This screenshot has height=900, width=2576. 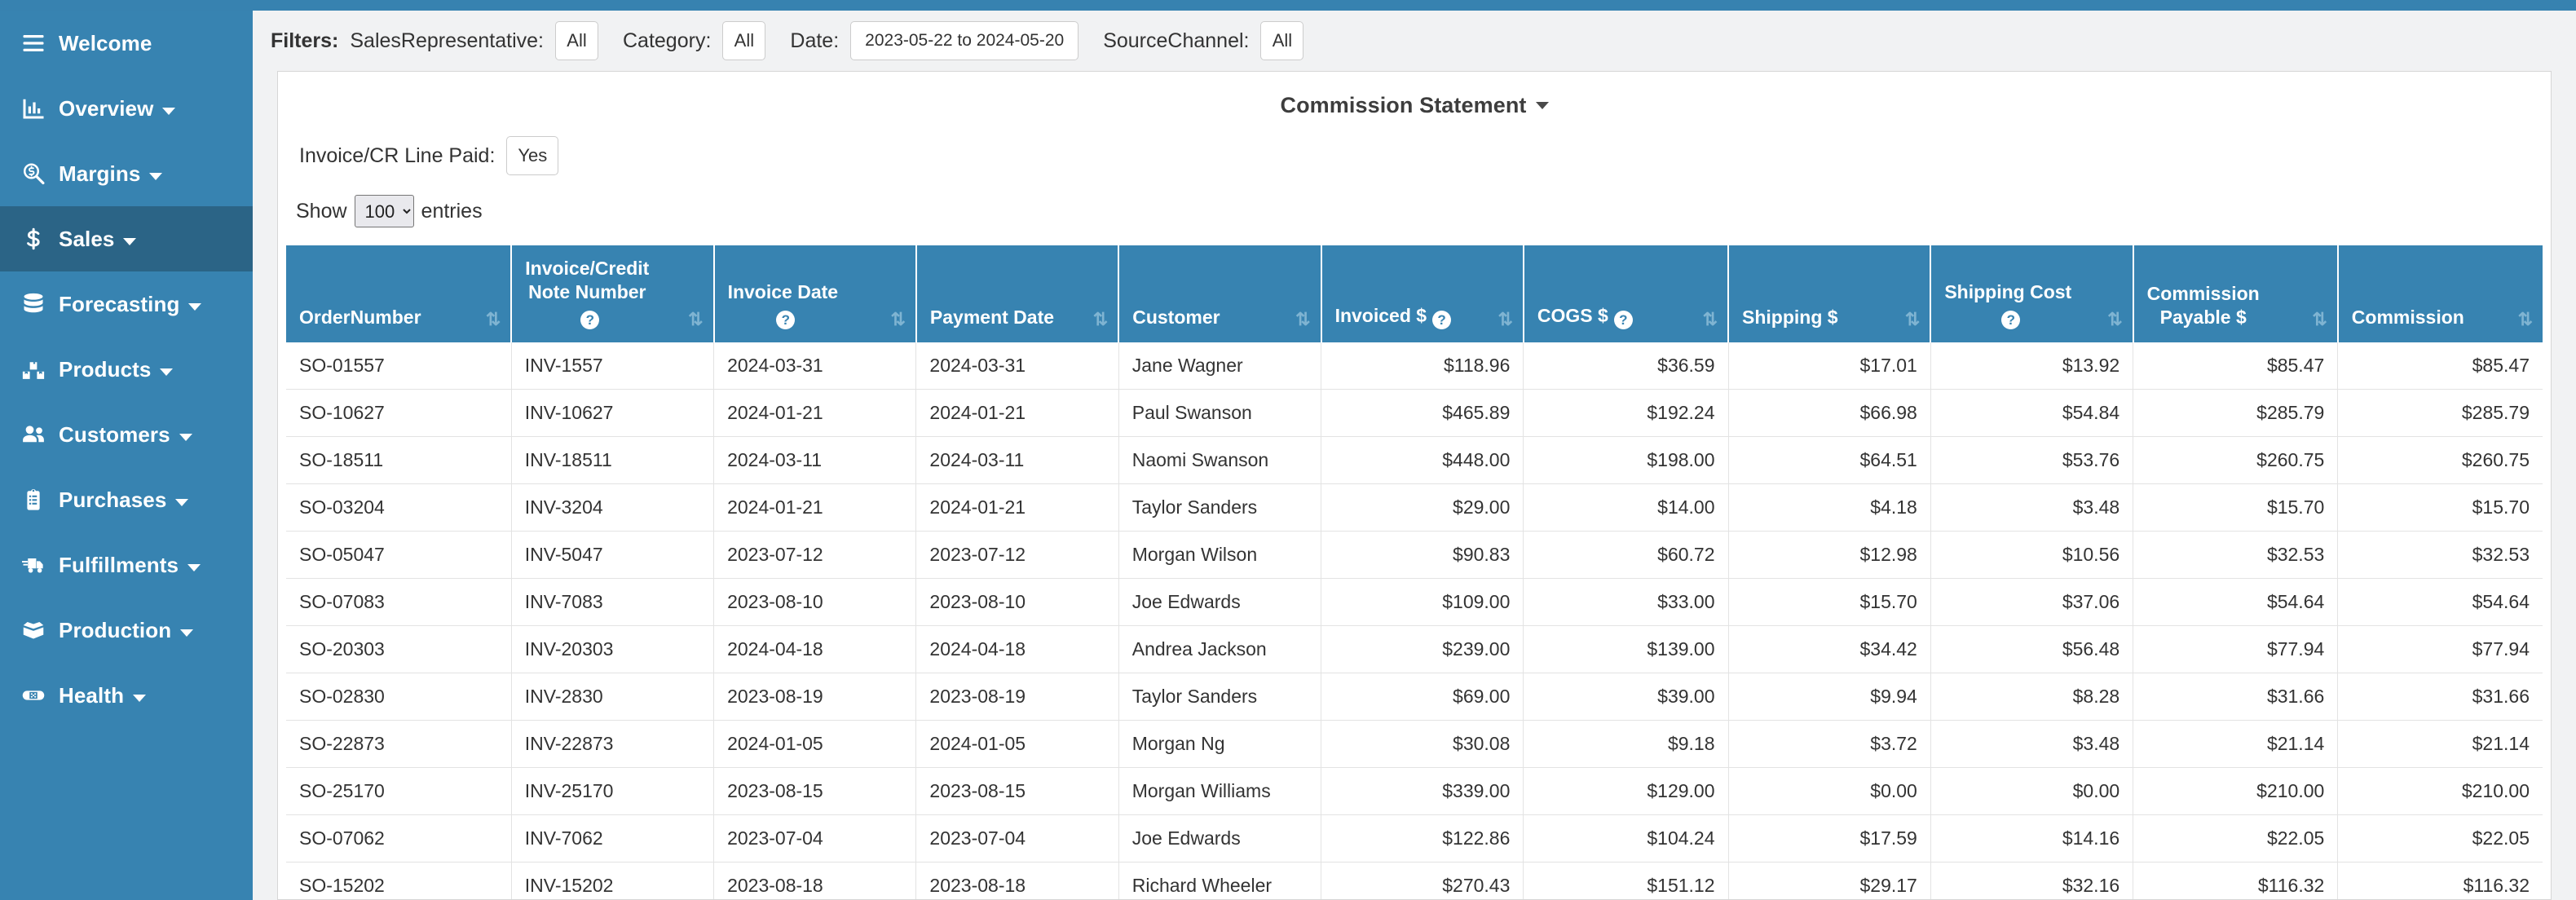 What do you see at coordinates (126, 565) in the screenshot?
I see `sidebar-item-fulfillments: Fulfillments` at bounding box center [126, 565].